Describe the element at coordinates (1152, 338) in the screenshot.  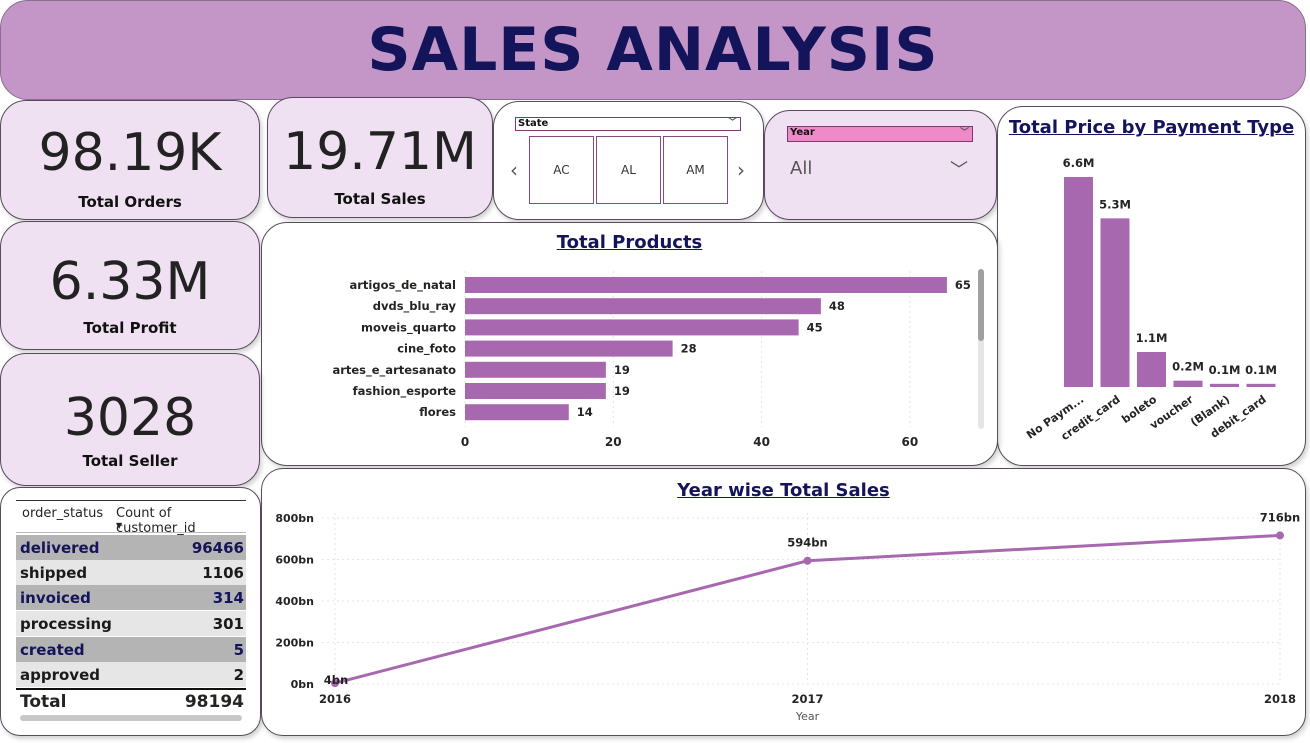
I see `data-label: 1.1M` at that location.